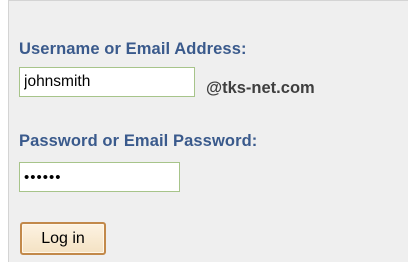 The height and width of the screenshot is (262, 409). I want to click on password-label: Password or Email Password:, so click(138, 141).